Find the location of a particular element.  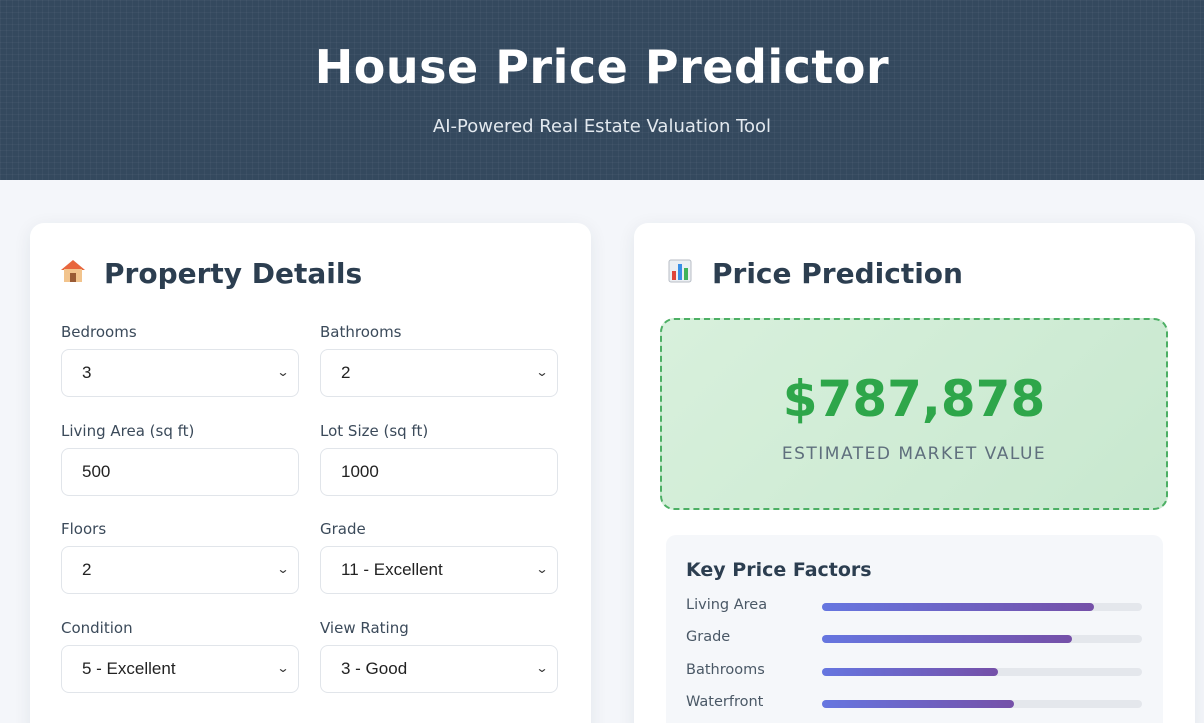

lot-size-input: 1000 is located at coordinates (439, 472).